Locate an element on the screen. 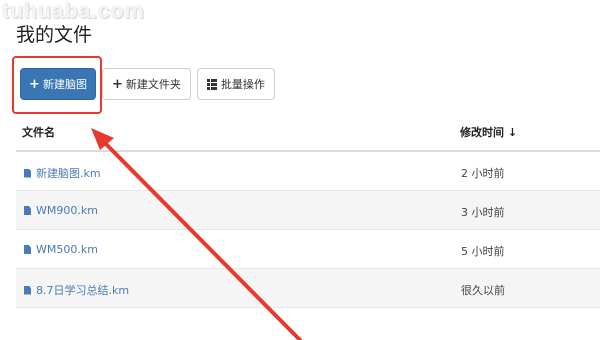  batch-operation-button: 批量操作 is located at coordinates (235, 84).